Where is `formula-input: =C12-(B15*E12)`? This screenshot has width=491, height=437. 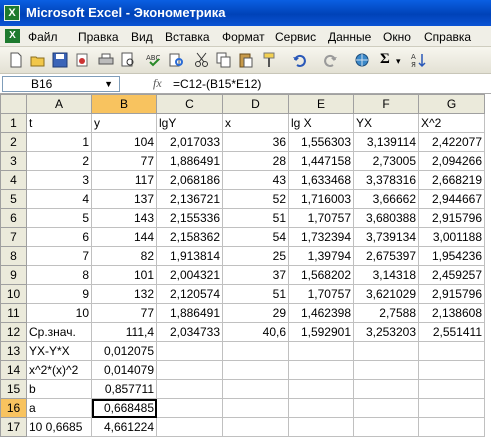 formula-input: =C12-(B15*E12) is located at coordinates (217, 84).